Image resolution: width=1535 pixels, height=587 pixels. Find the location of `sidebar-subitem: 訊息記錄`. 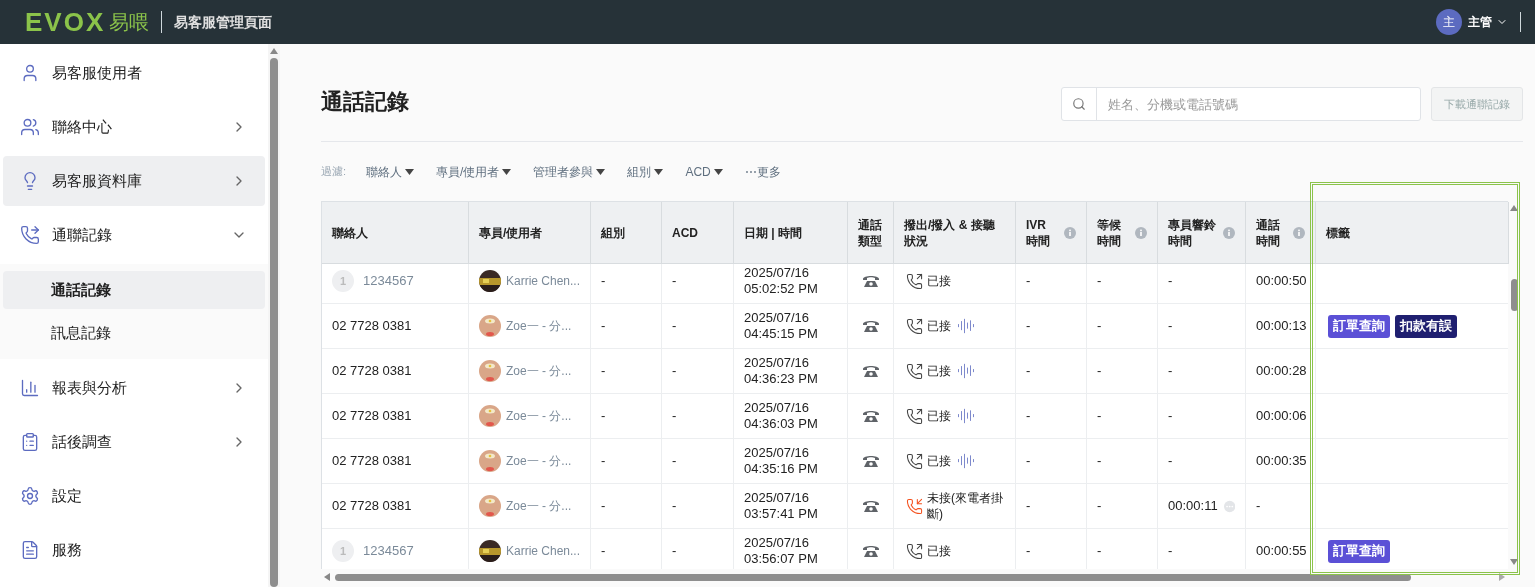

sidebar-subitem: 訊息記錄 is located at coordinates (134, 333).